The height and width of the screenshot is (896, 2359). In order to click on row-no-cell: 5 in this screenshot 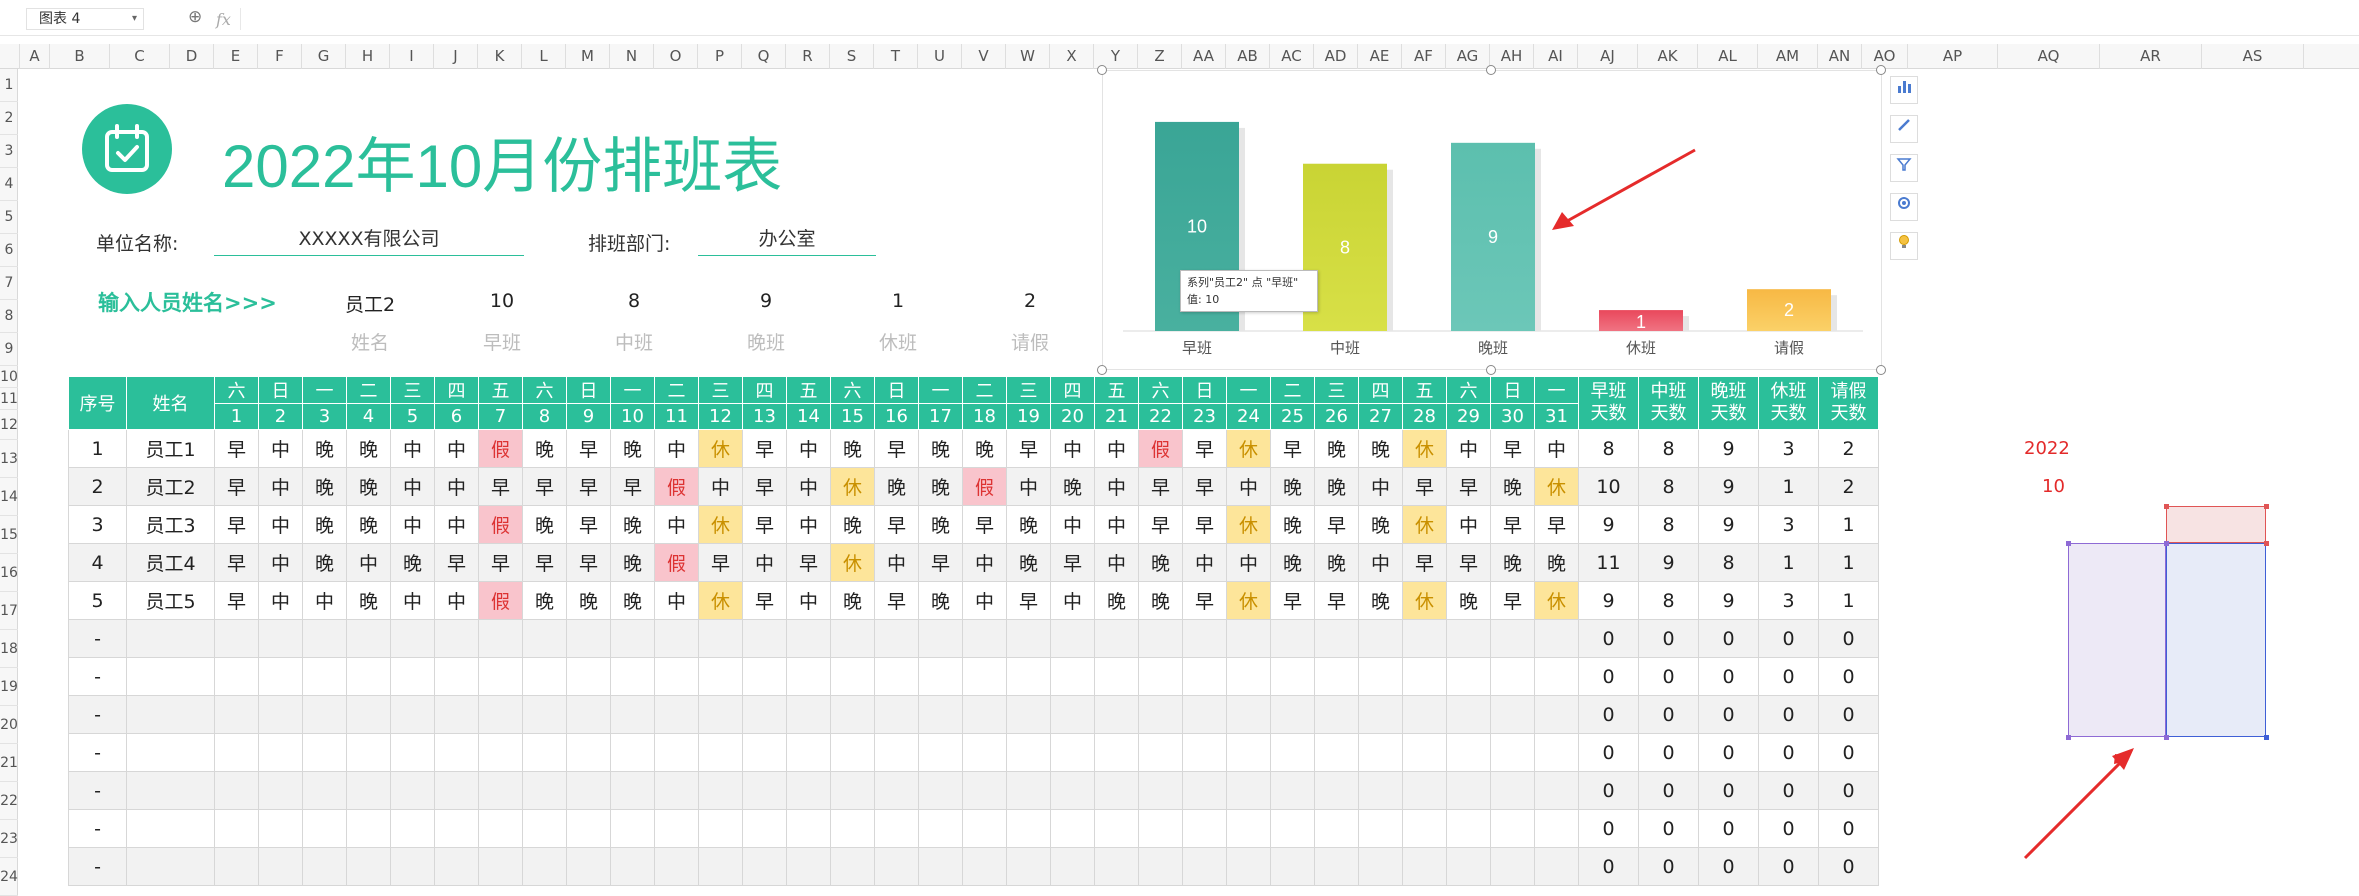, I will do `click(97, 600)`.